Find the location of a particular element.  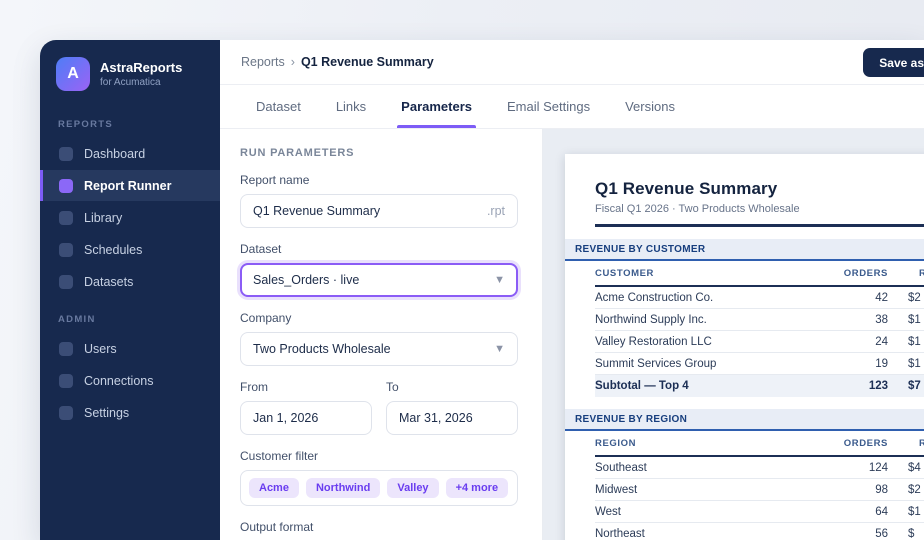

table-row: Southeast 124 $4 is located at coordinates (759, 468).